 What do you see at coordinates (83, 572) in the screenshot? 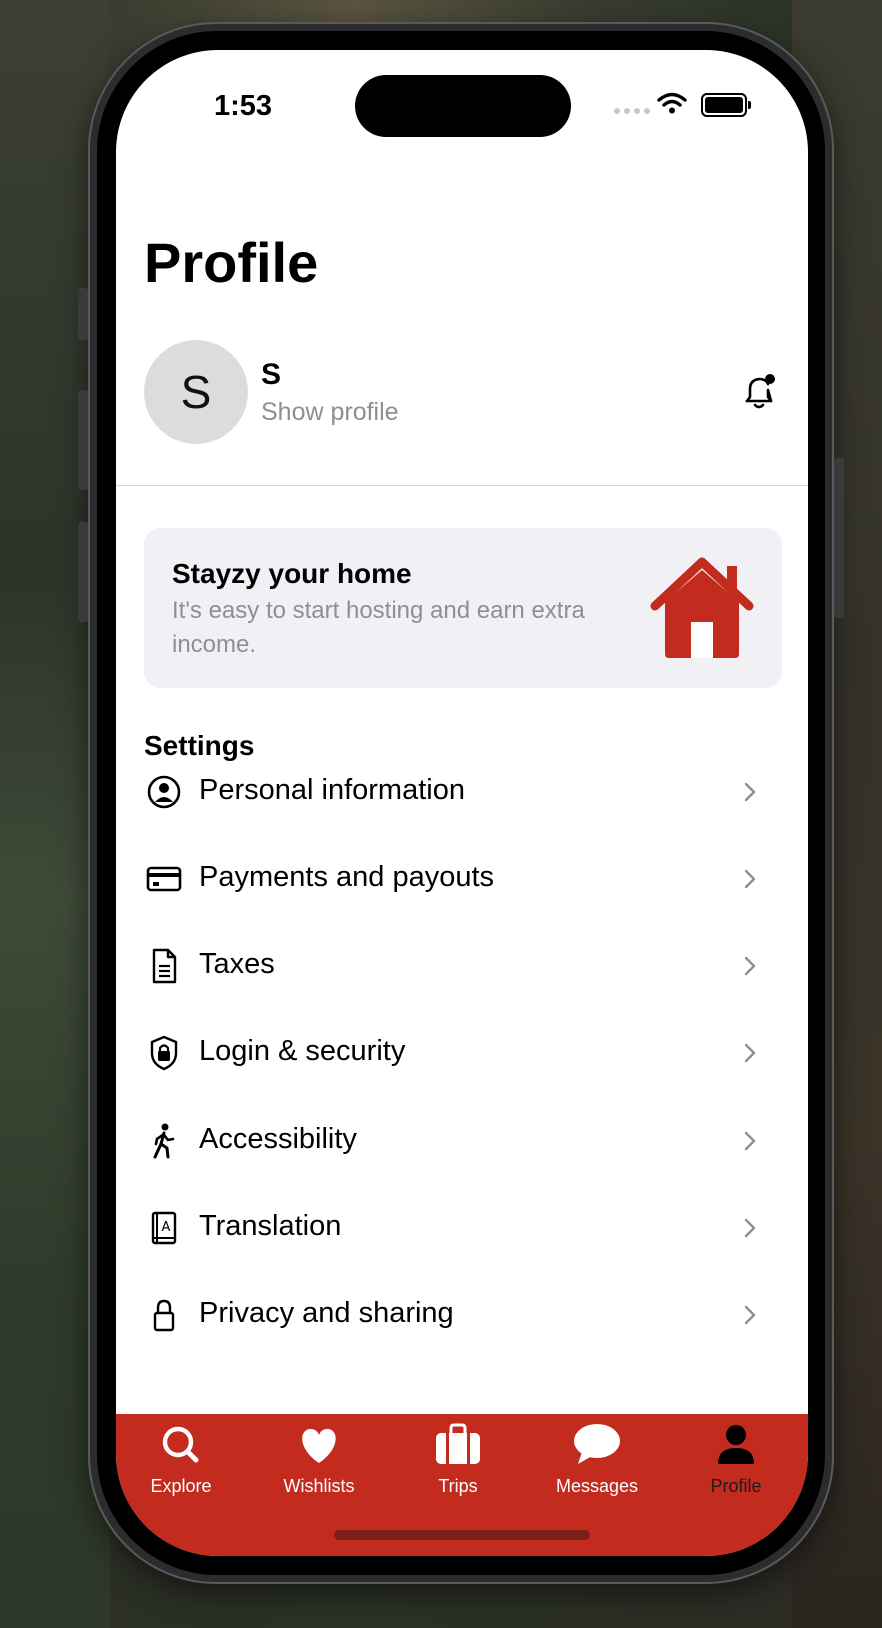
I see `phone-volume-down-button` at bounding box center [83, 572].